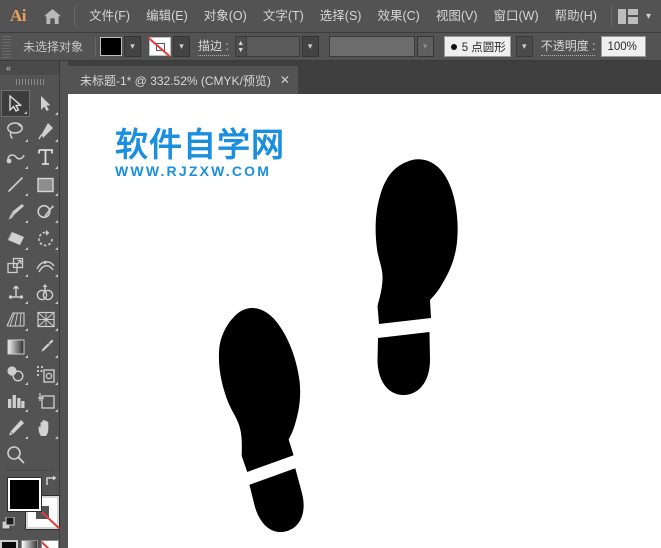 The height and width of the screenshot is (548, 661). What do you see at coordinates (15, 130) in the screenshot?
I see `lasso-tool` at bounding box center [15, 130].